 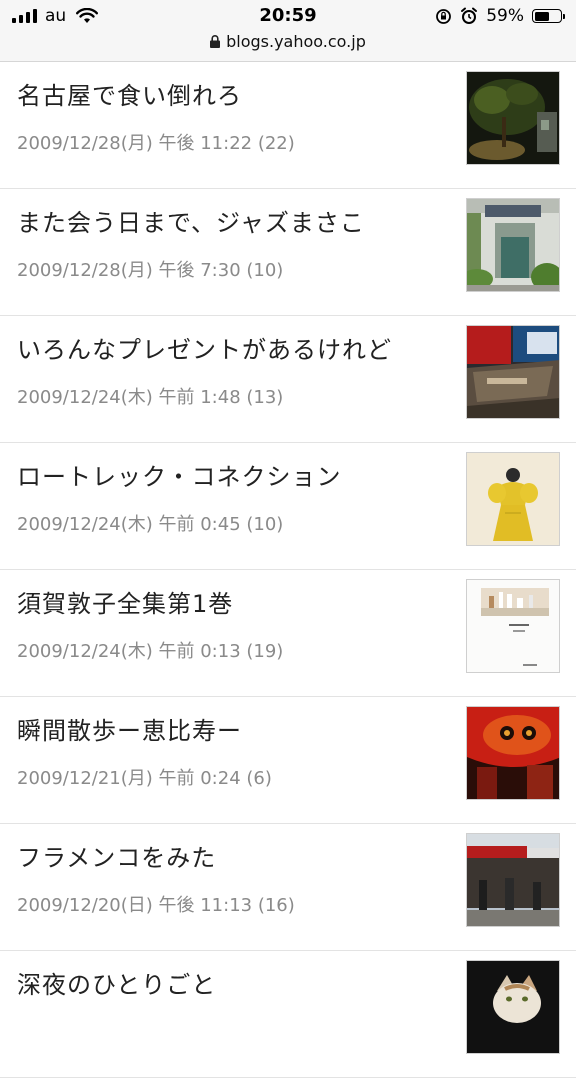 What do you see at coordinates (513, 1007) in the screenshot?
I see `cat-photo` at bounding box center [513, 1007].